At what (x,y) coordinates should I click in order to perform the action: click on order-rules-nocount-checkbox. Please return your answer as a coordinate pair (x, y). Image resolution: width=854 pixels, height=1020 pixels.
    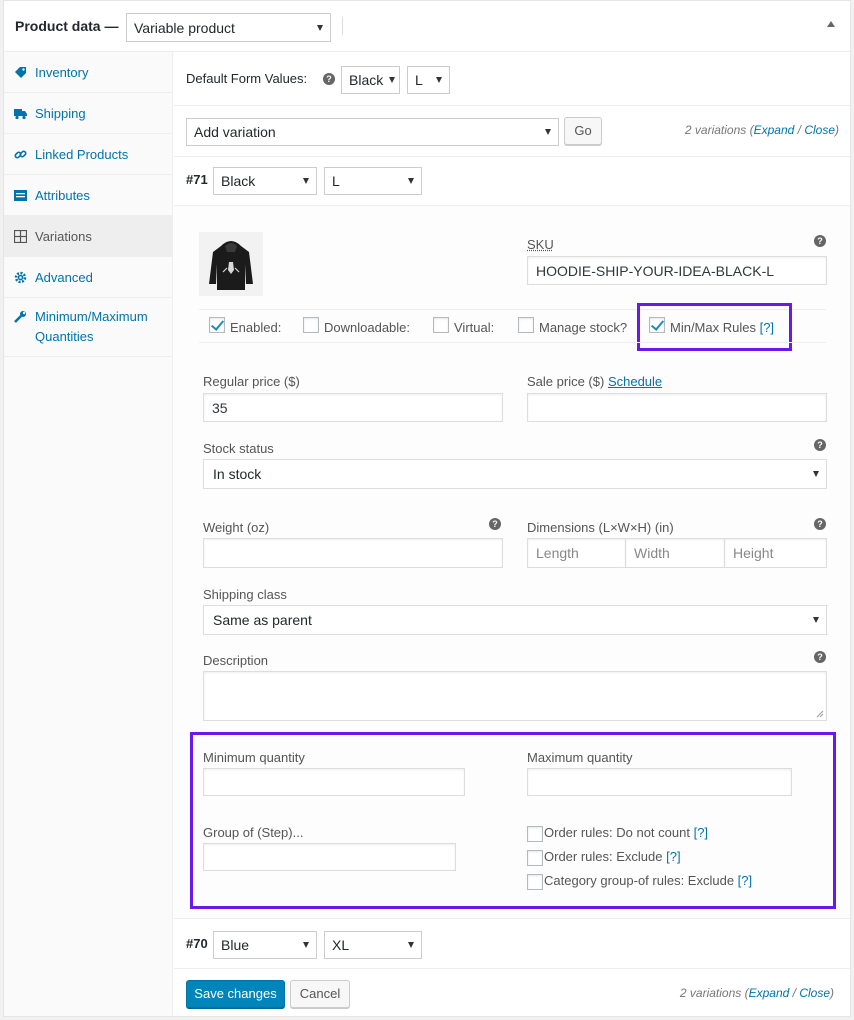
    Looking at the image, I should click on (535, 834).